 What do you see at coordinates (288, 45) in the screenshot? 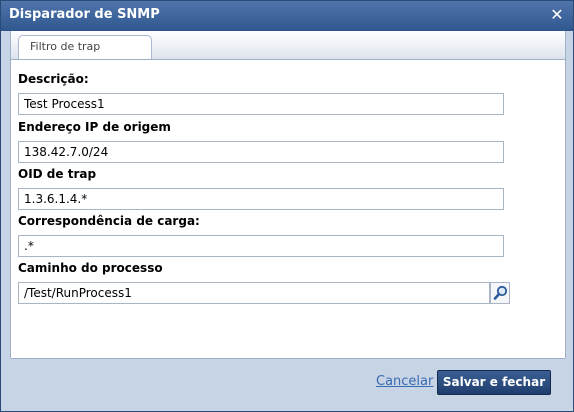
I see `tab-strip: Filtro de trap` at bounding box center [288, 45].